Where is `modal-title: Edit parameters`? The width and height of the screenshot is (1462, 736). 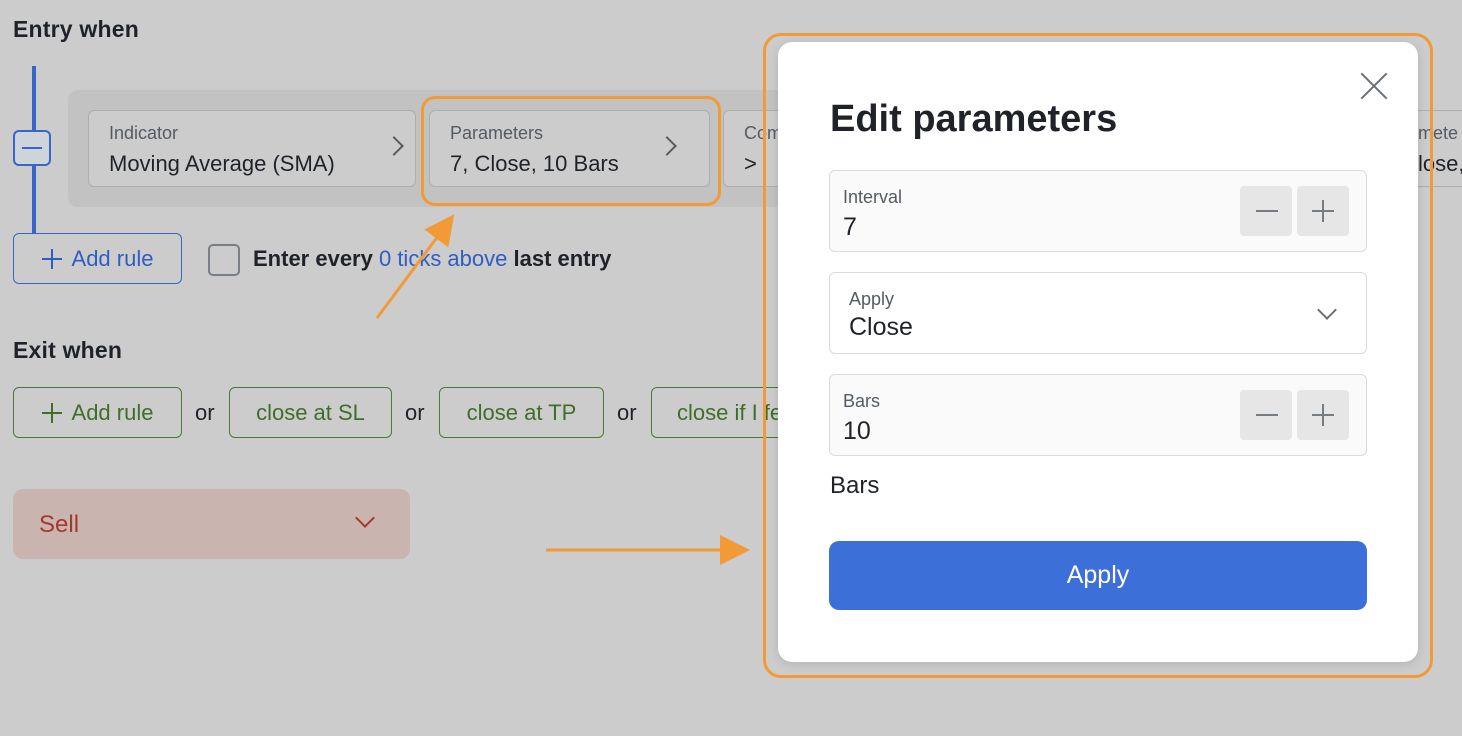
modal-title: Edit parameters is located at coordinates (974, 119).